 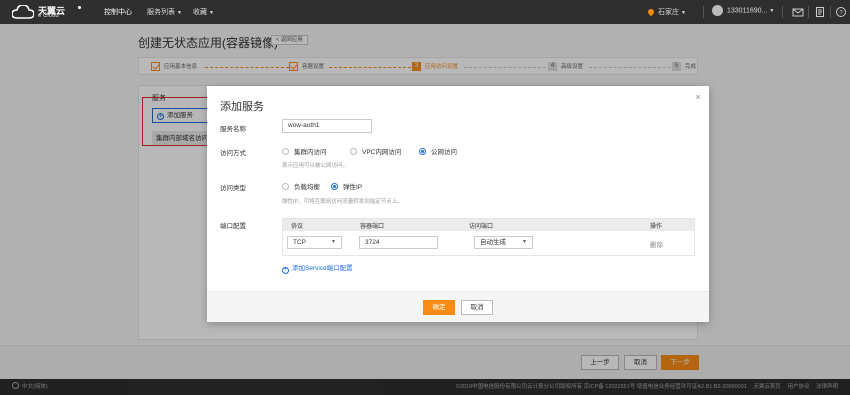 I want to click on logo-dot, so click(x=79, y=7).